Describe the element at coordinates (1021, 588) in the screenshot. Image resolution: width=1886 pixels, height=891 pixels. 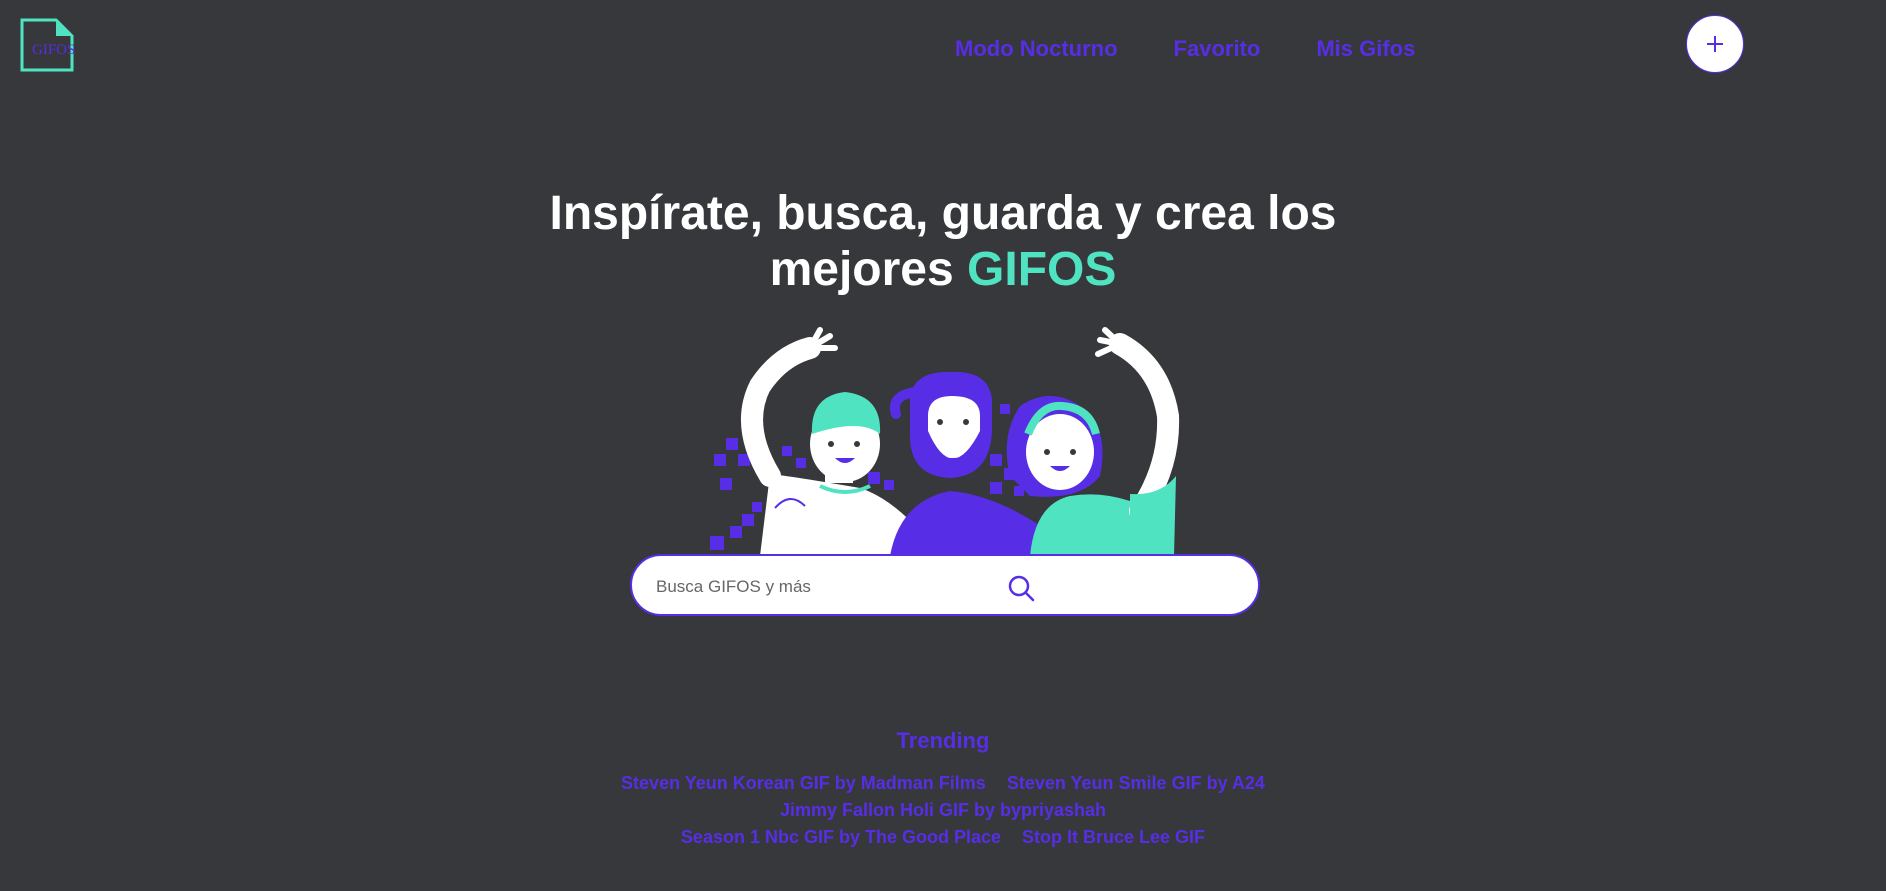
I see `search-icon` at that location.